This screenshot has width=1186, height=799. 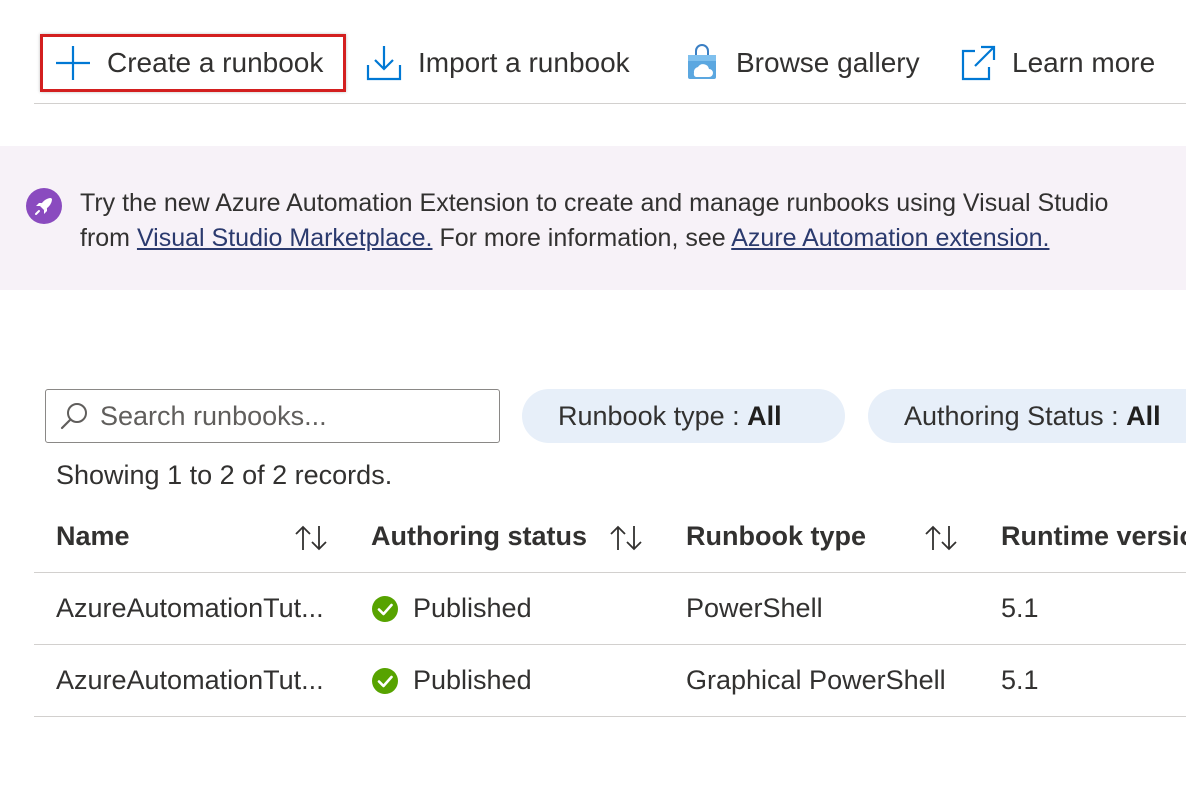 I want to click on browse-gallery-button: Browse gallery, so click(x=801, y=63).